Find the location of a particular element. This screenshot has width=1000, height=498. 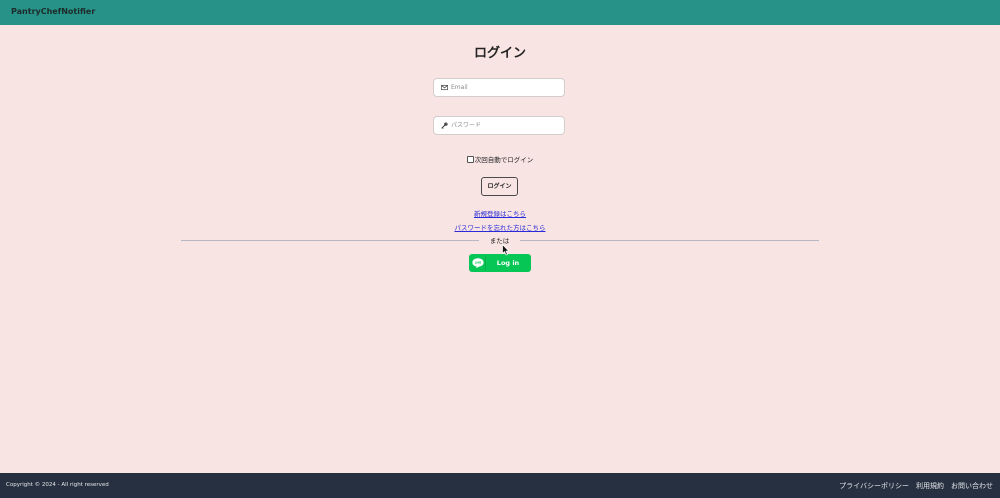

terms-link: 利用規約 is located at coordinates (930, 486).